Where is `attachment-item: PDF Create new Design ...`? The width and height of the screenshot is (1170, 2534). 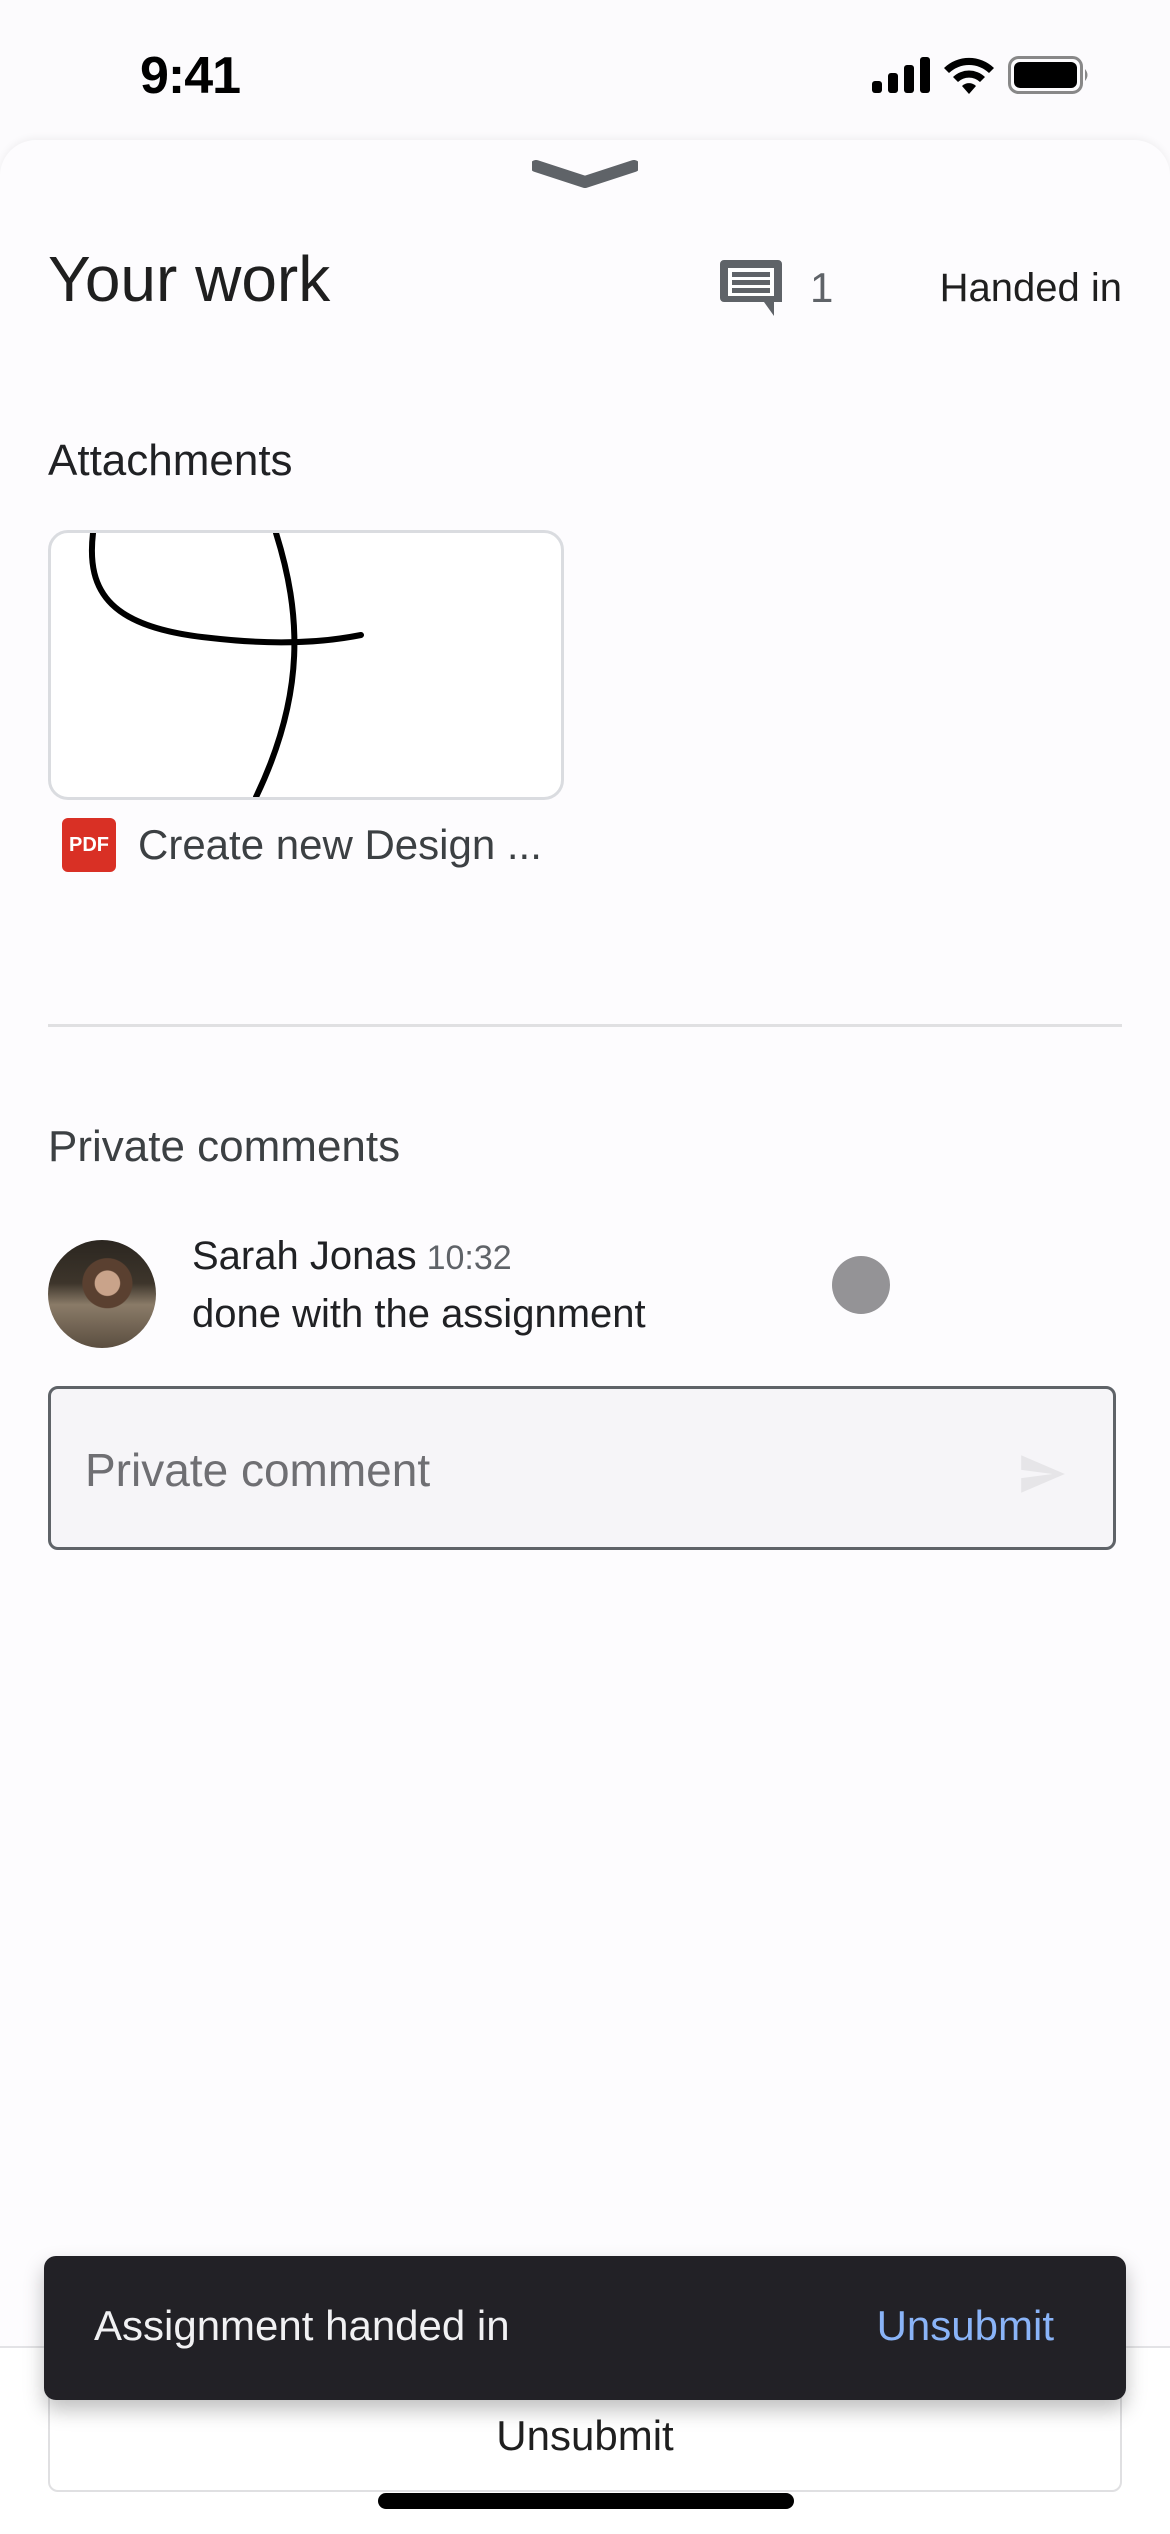
attachment-item: PDF Create new Design ... is located at coordinates (302, 845).